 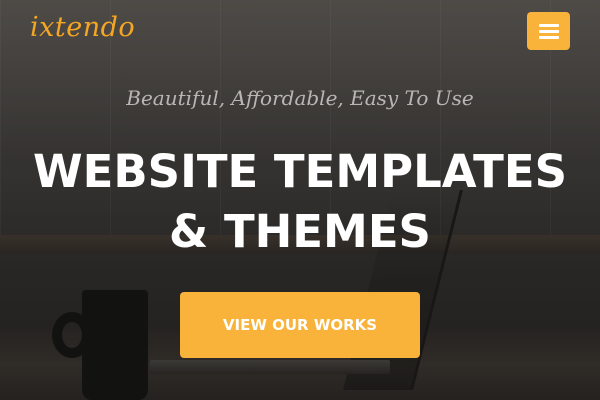 What do you see at coordinates (300, 231) in the screenshot?
I see `hero-headline-line-2: & THEMES` at bounding box center [300, 231].